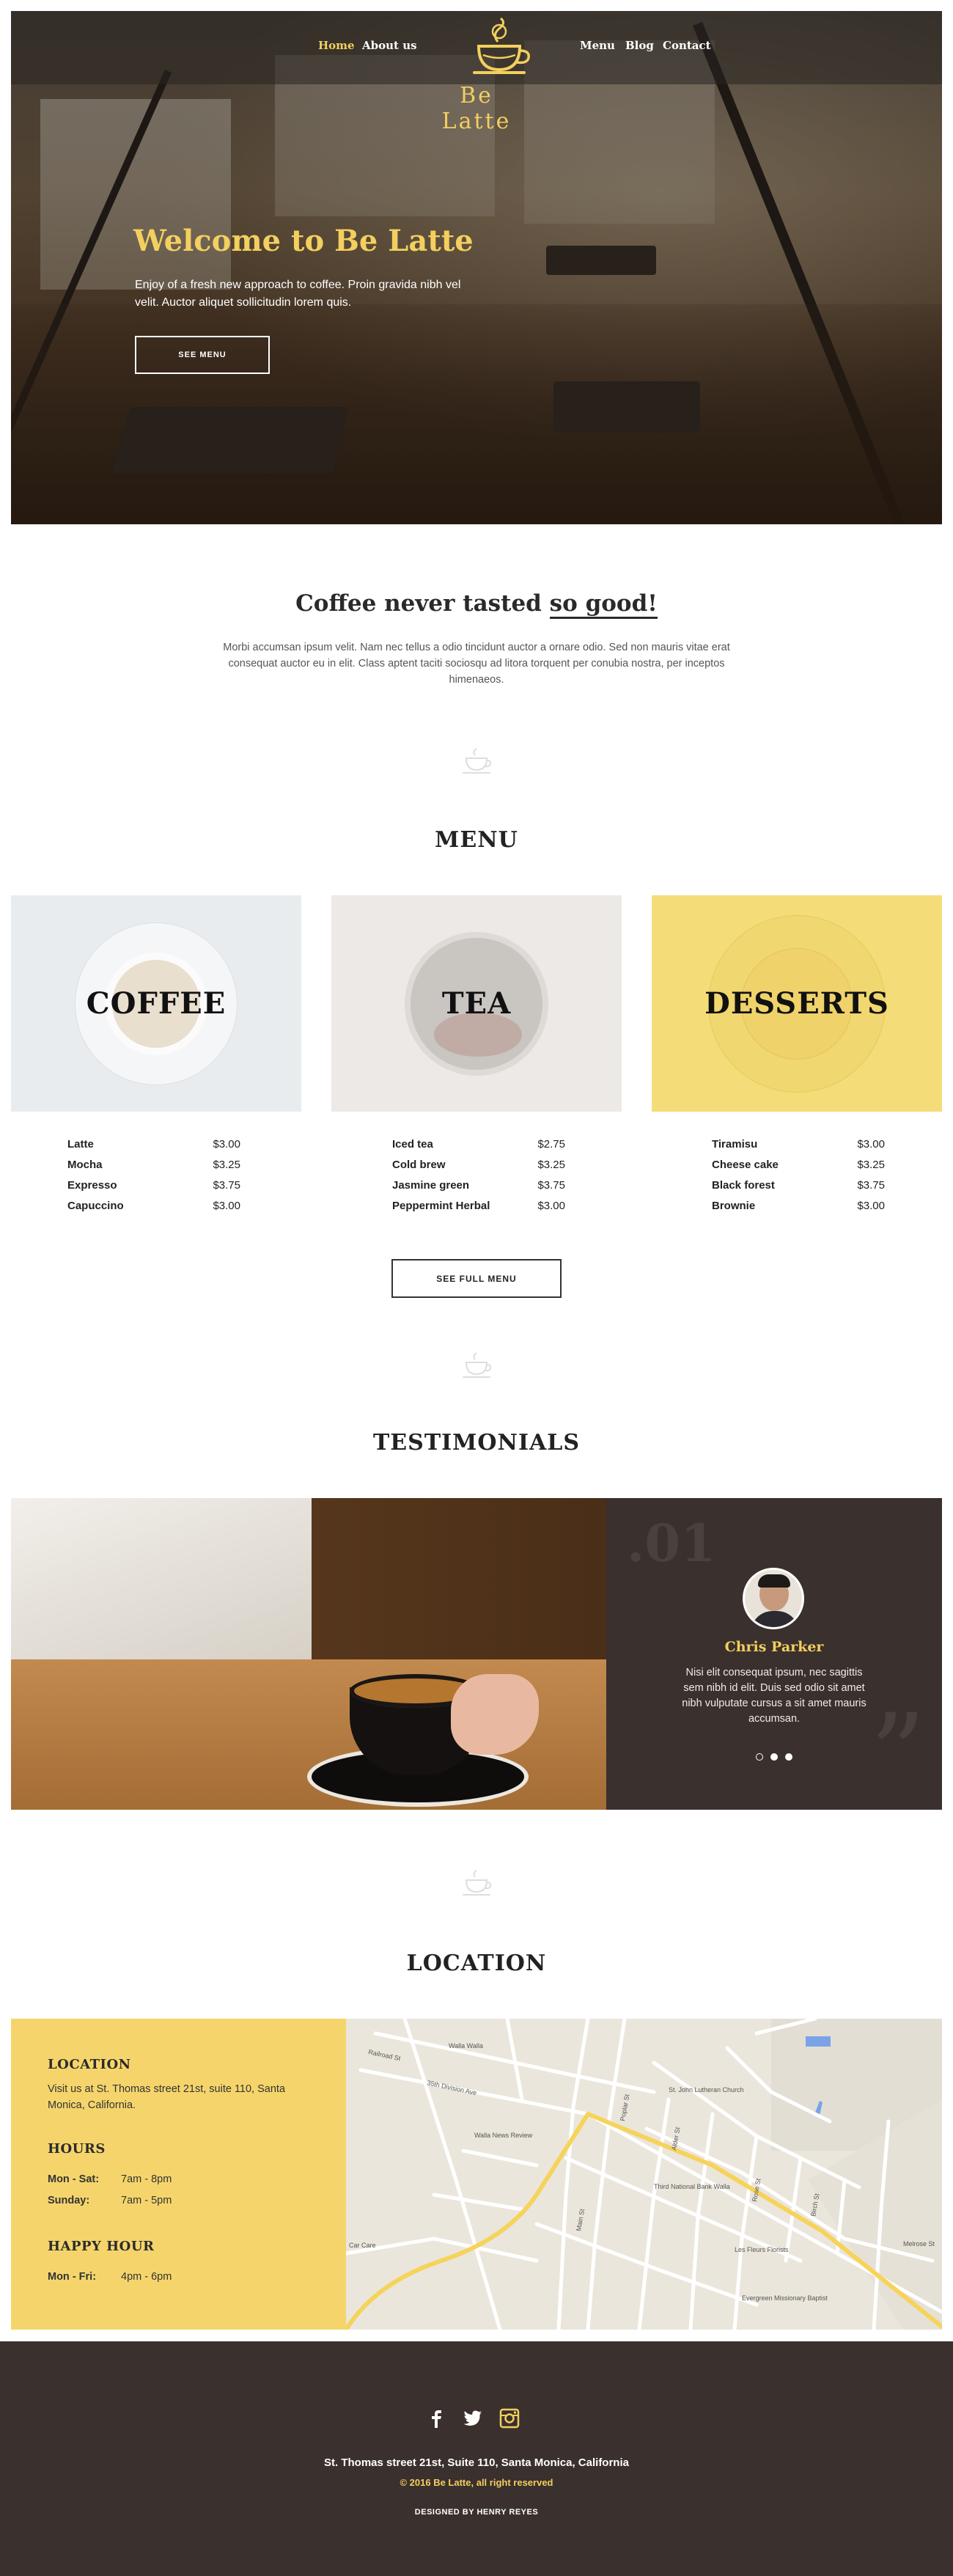  Describe the element at coordinates (687, 46) in the screenshot. I see `nav-contact: Contact` at that location.